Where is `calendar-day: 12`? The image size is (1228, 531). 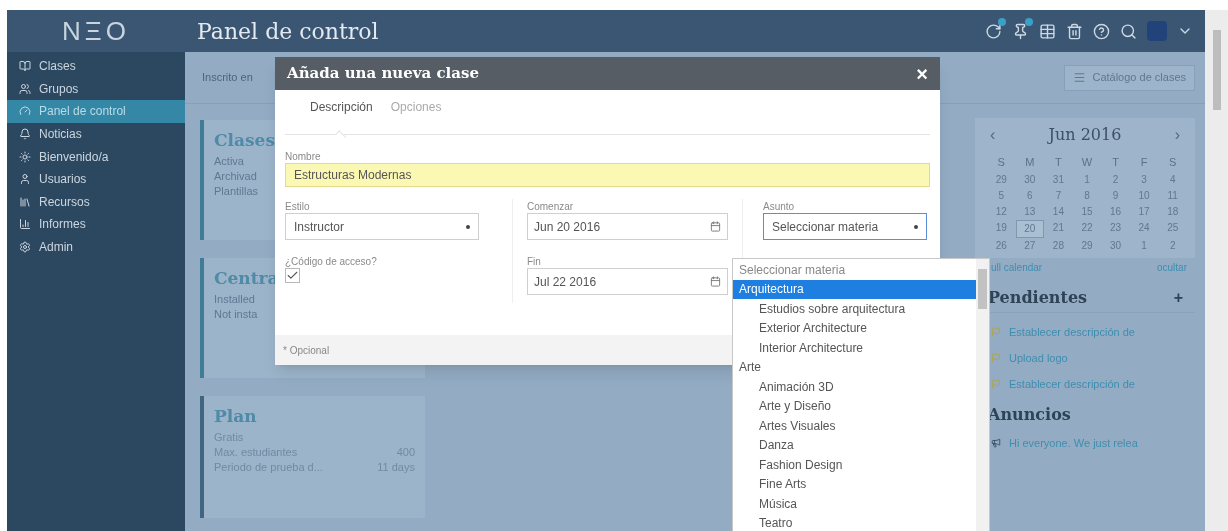
calendar-day: 12 is located at coordinates (1001, 212).